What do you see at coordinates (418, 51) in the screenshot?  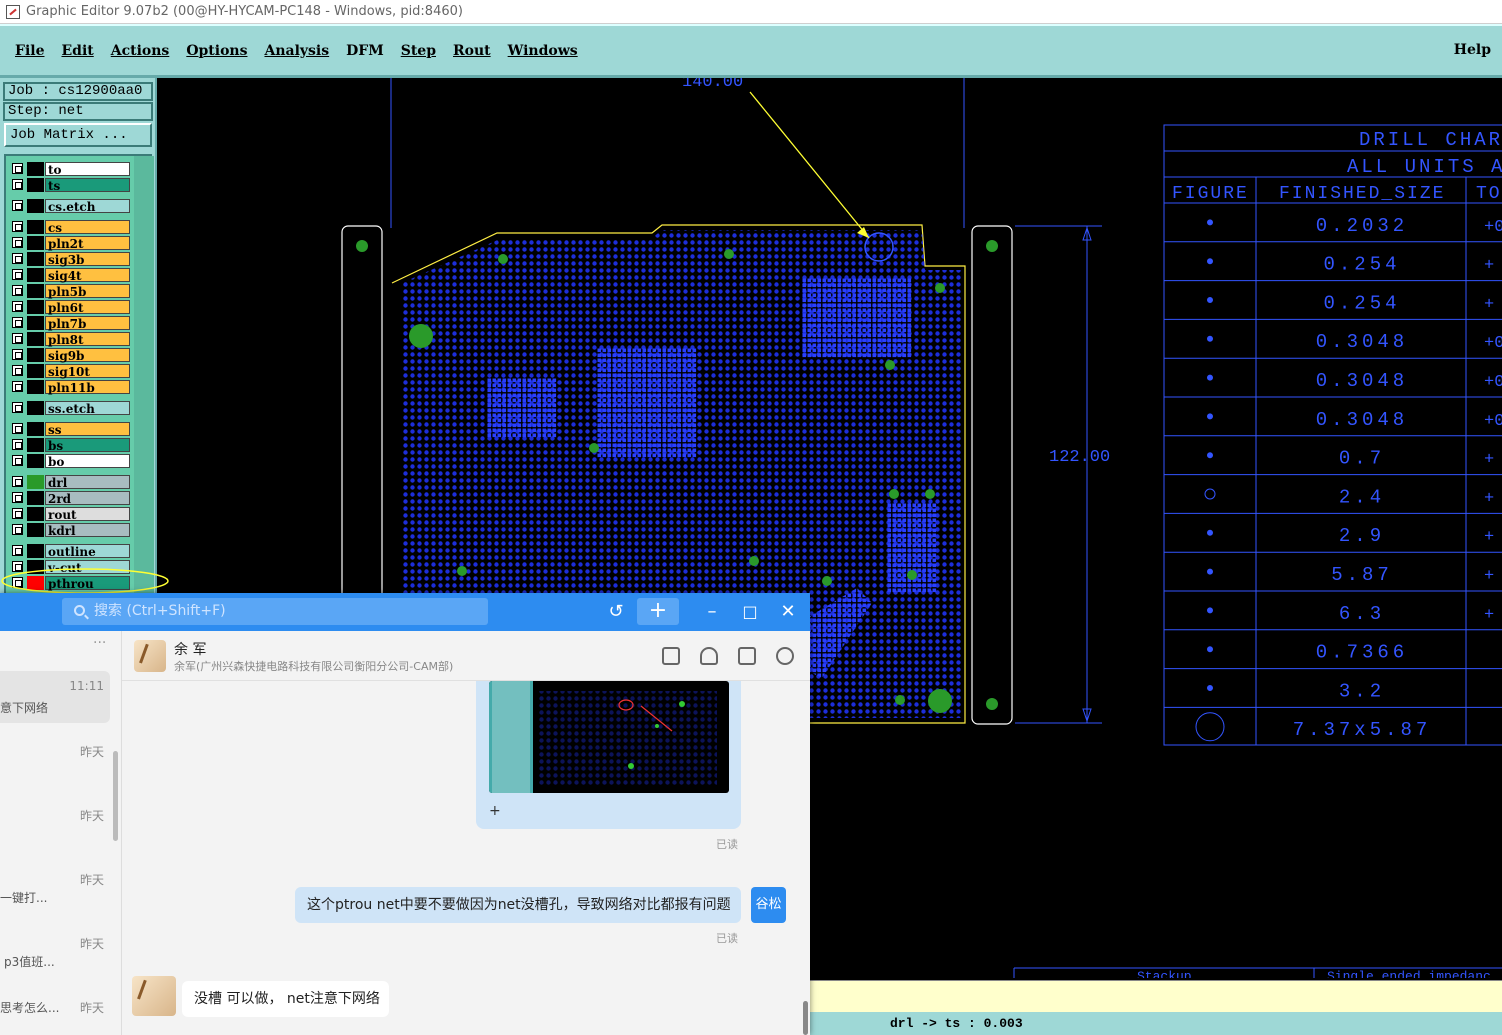 I see `menu-step: Step` at bounding box center [418, 51].